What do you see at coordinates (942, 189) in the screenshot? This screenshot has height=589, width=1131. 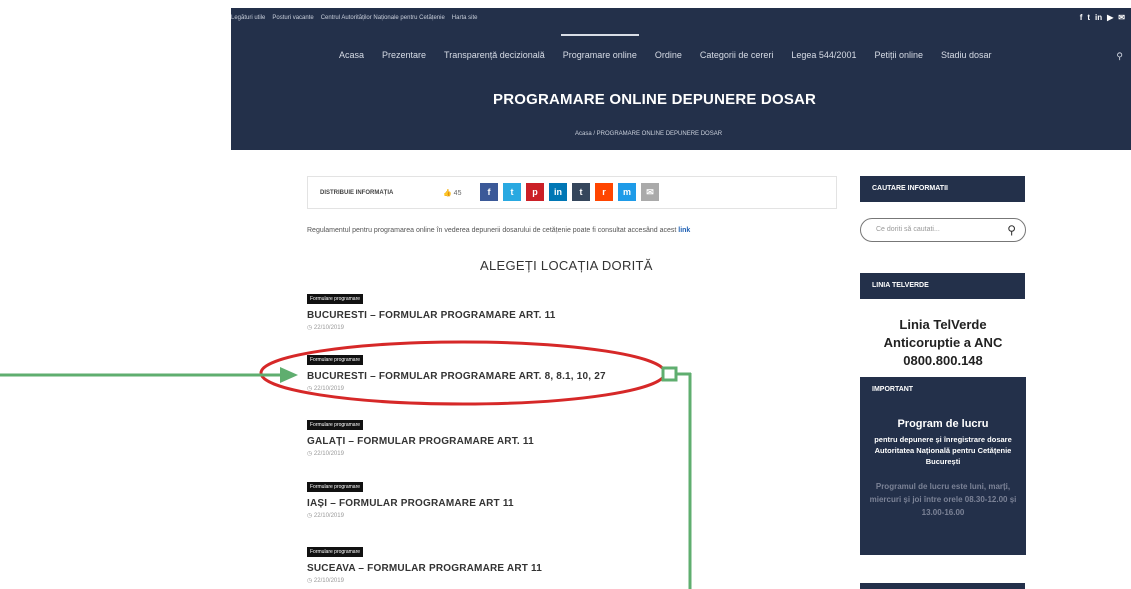 I see `sidebar-search-heading: CAUTARE INFORMATII` at bounding box center [942, 189].